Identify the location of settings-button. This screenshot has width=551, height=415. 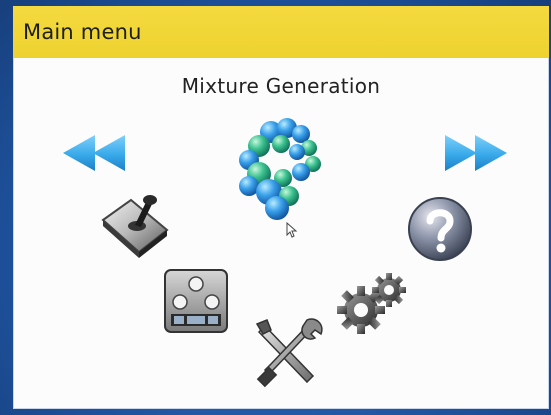
(373, 305).